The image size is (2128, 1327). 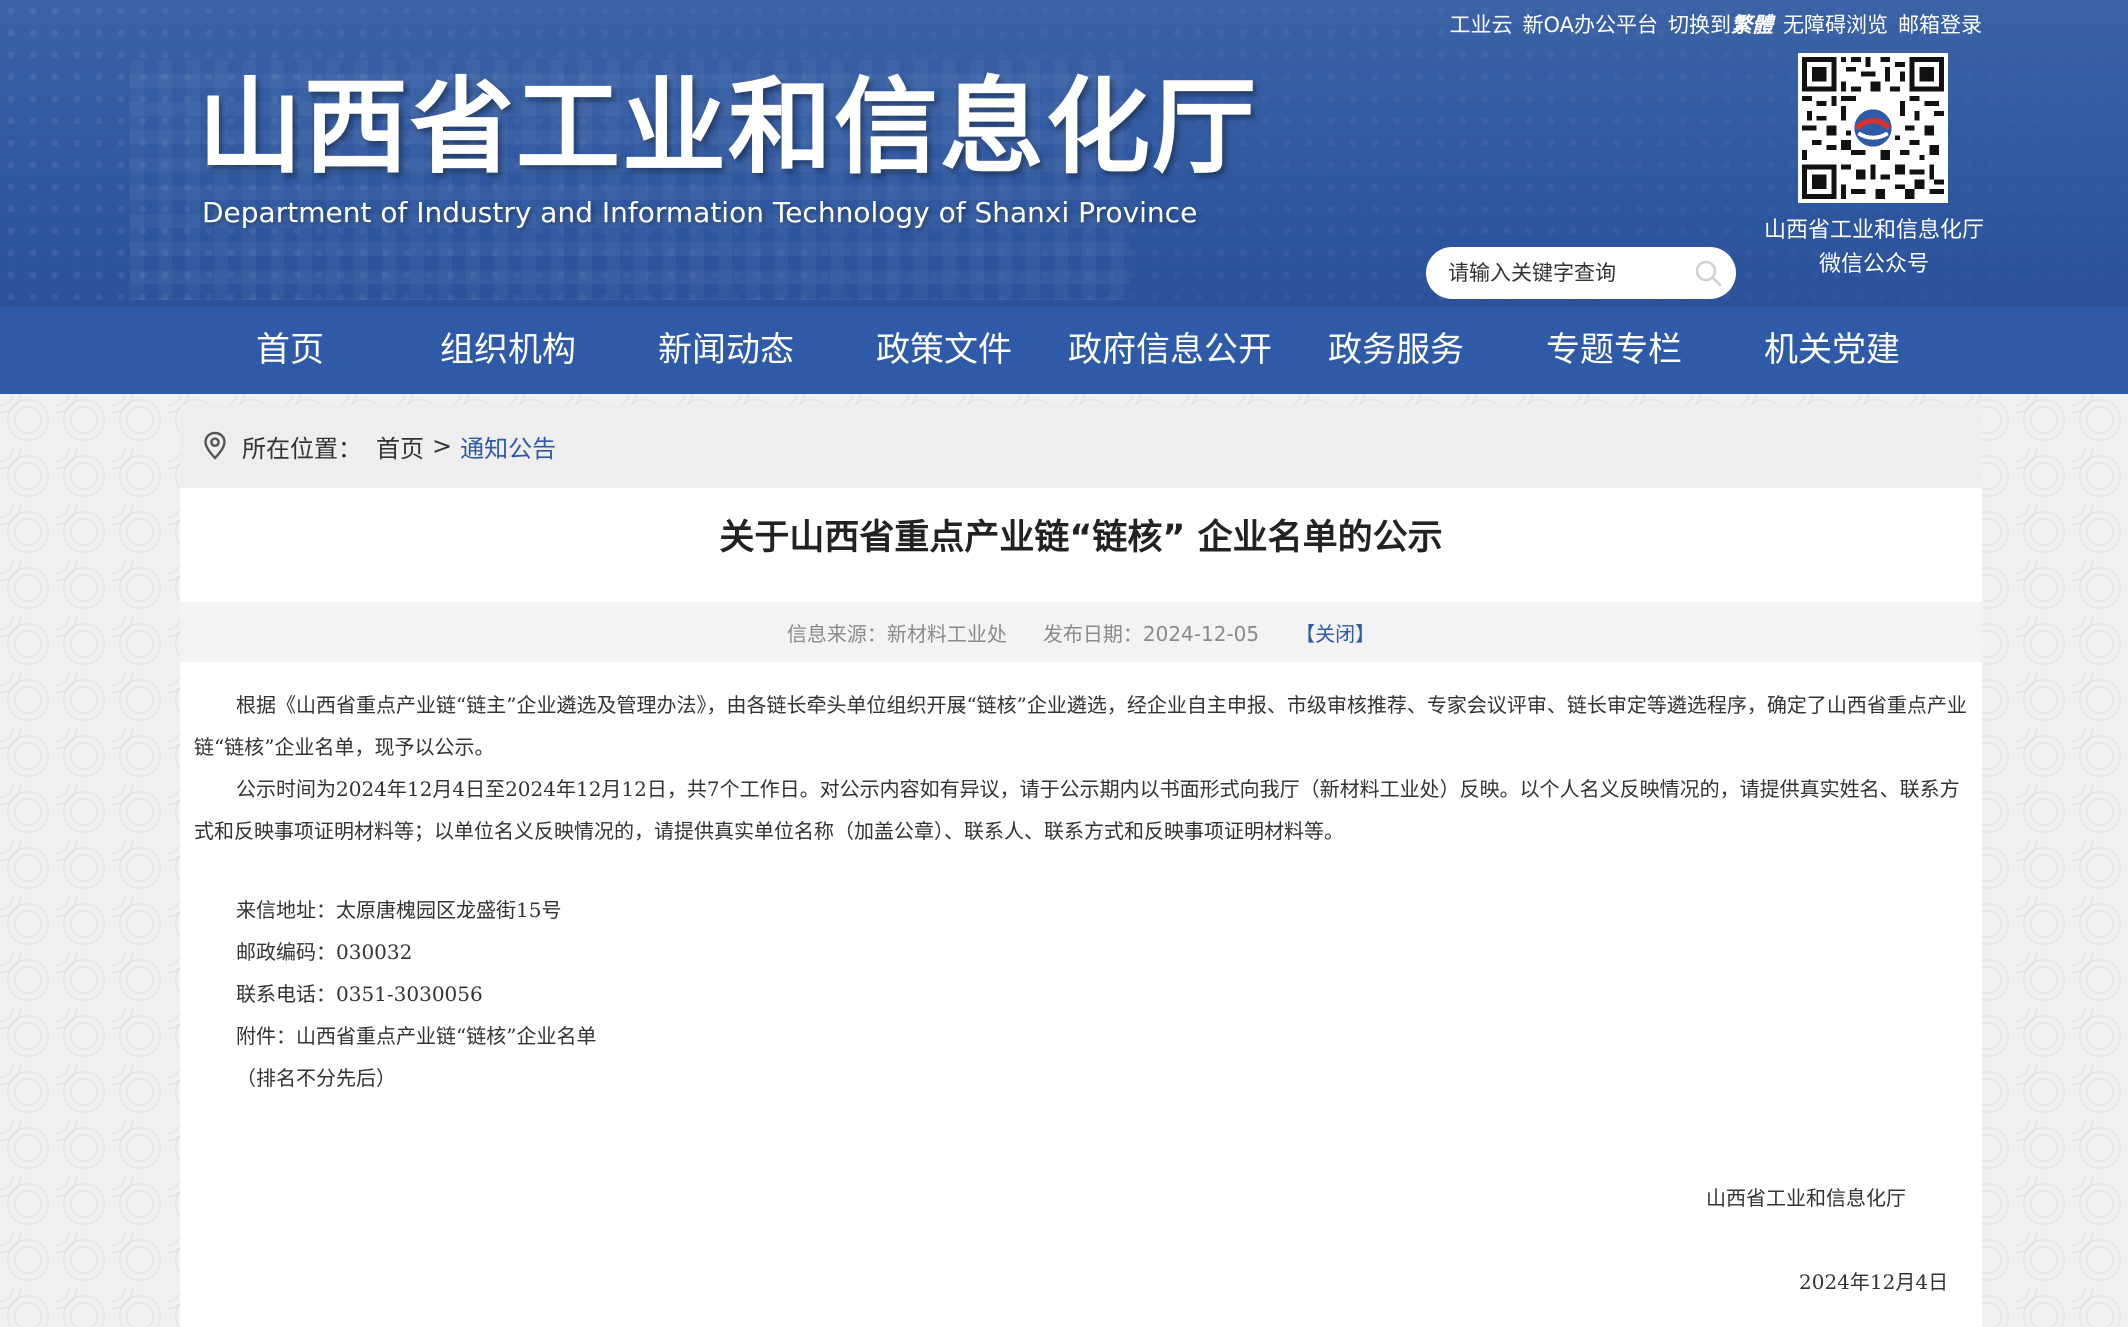 What do you see at coordinates (1568, 273) in the screenshot?
I see `search-input` at bounding box center [1568, 273].